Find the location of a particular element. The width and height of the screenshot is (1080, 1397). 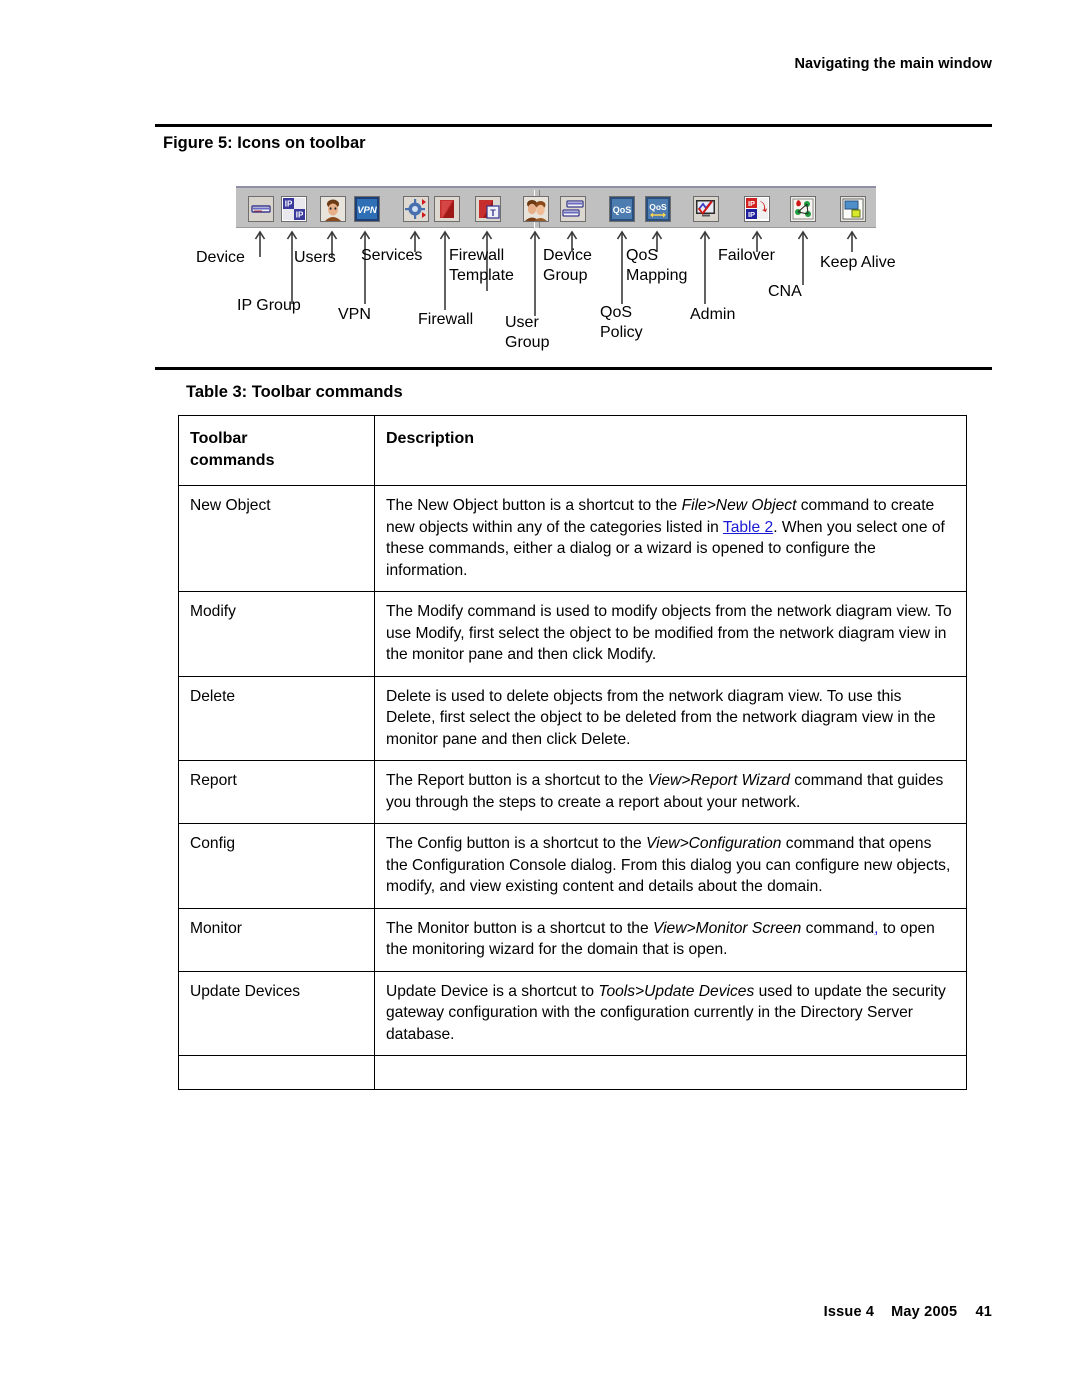

callout-admin-arrow is located at coordinates (705, 267).